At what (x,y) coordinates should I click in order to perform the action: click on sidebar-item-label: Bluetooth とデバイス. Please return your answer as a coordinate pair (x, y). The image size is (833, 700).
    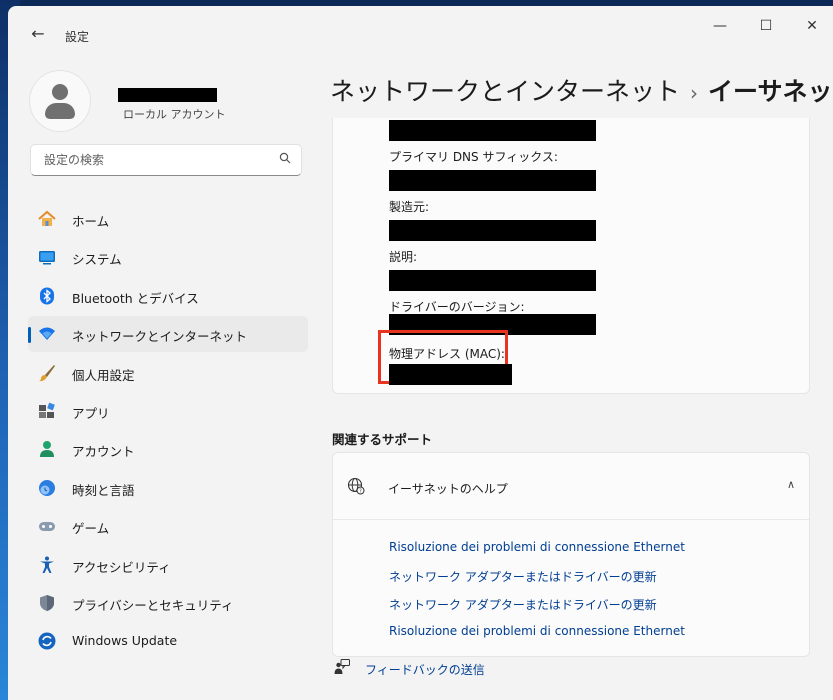
    Looking at the image, I should click on (135, 298).